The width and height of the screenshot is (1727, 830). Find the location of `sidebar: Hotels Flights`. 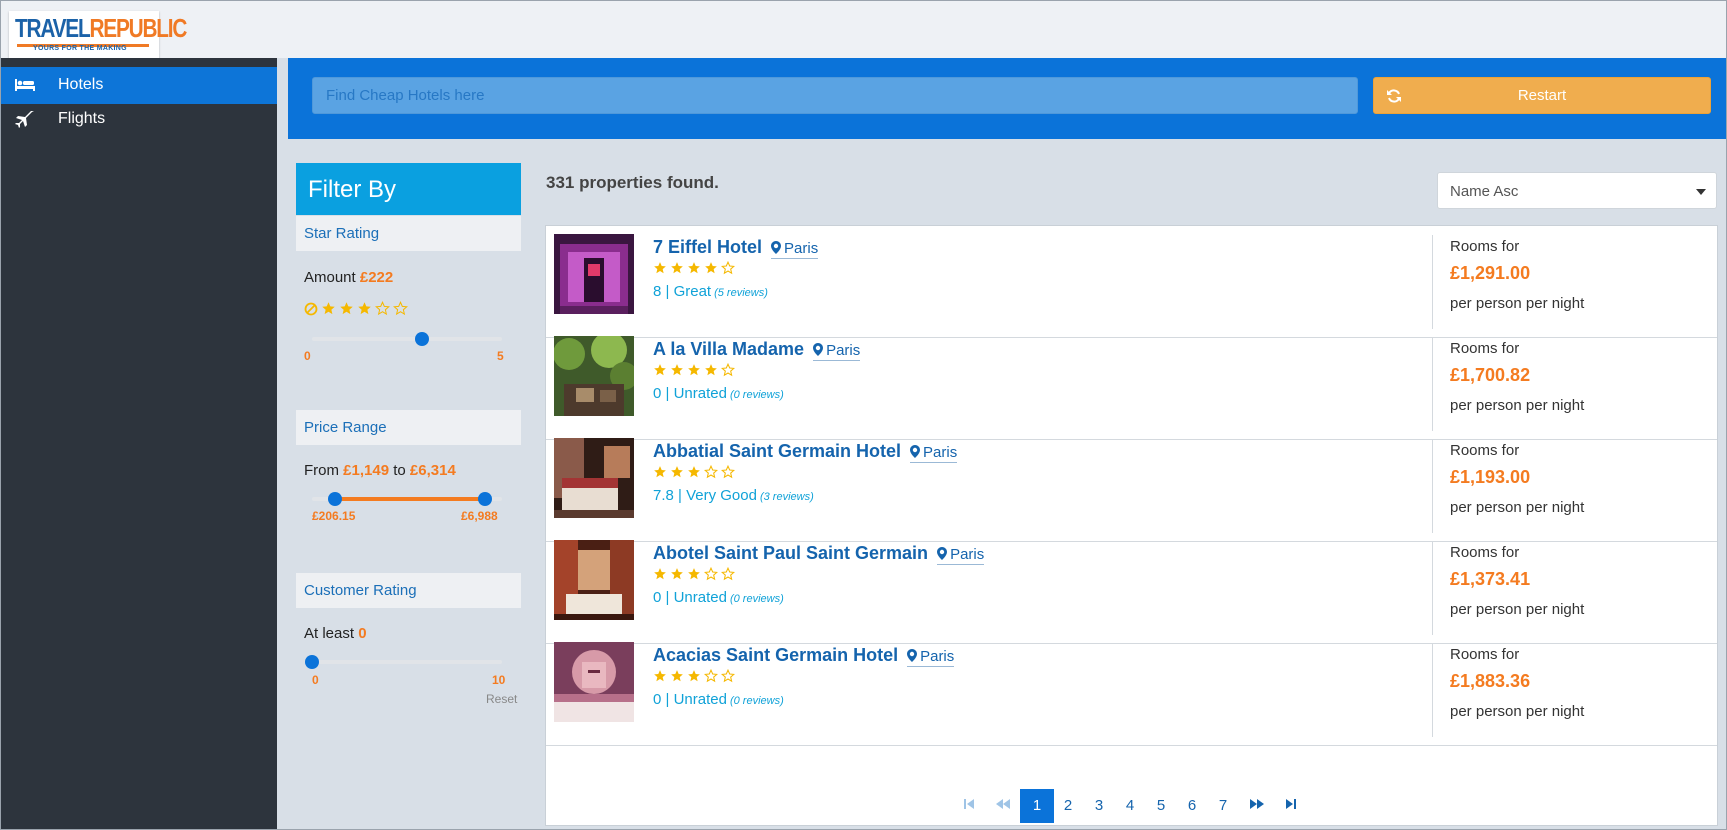

sidebar: Hotels Flights is located at coordinates (139, 443).